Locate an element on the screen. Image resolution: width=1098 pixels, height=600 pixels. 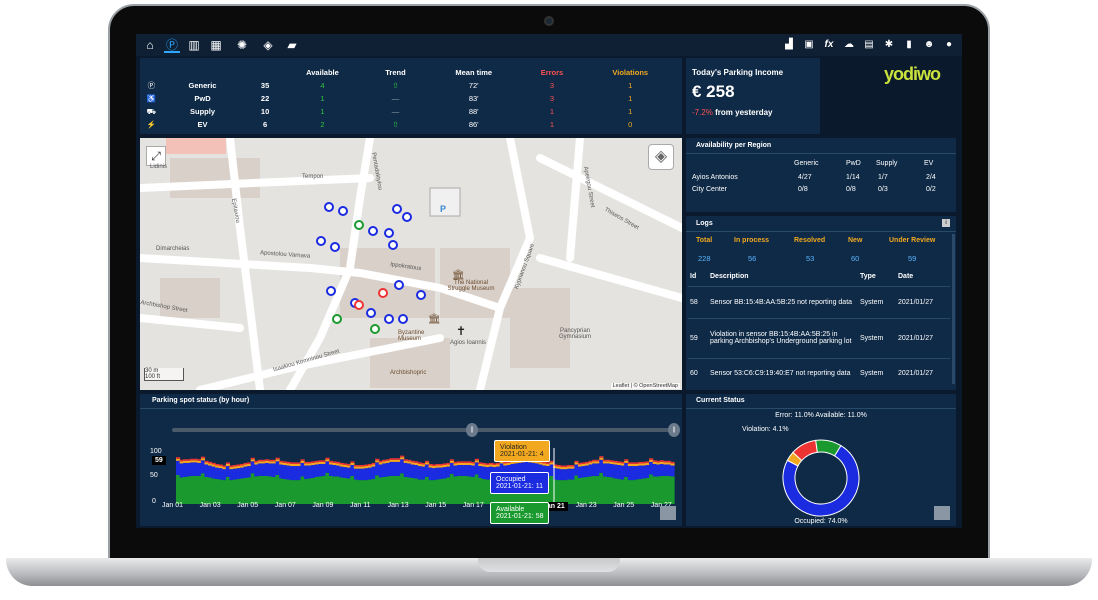
table-row: ♿ PwD 22 1 — 83' 3 1 is located at coordinates (407, 98).